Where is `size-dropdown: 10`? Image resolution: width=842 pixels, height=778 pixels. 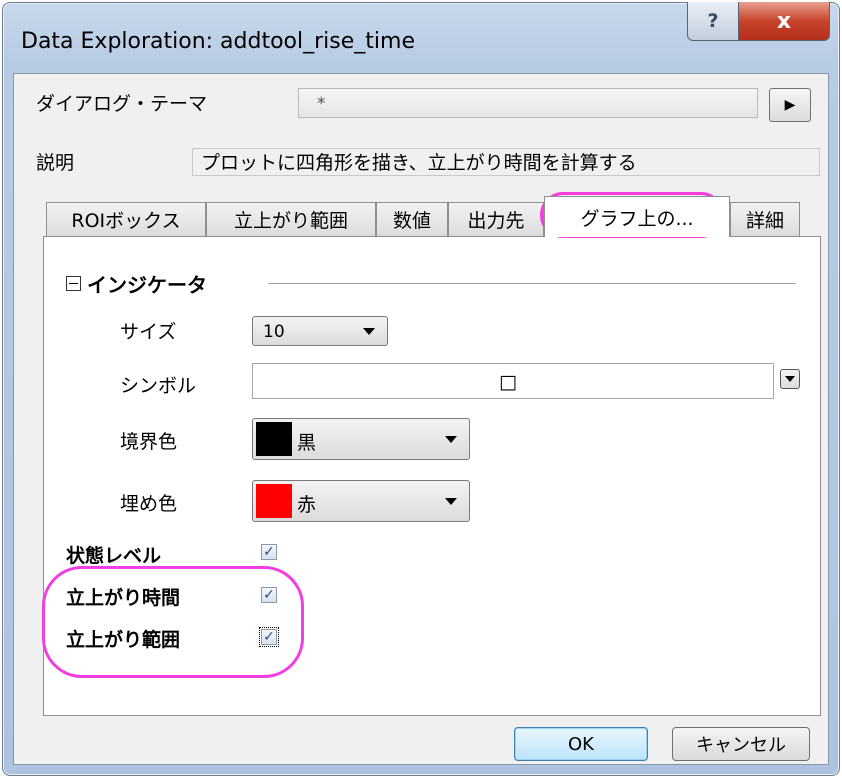
size-dropdown: 10 is located at coordinates (320, 331).